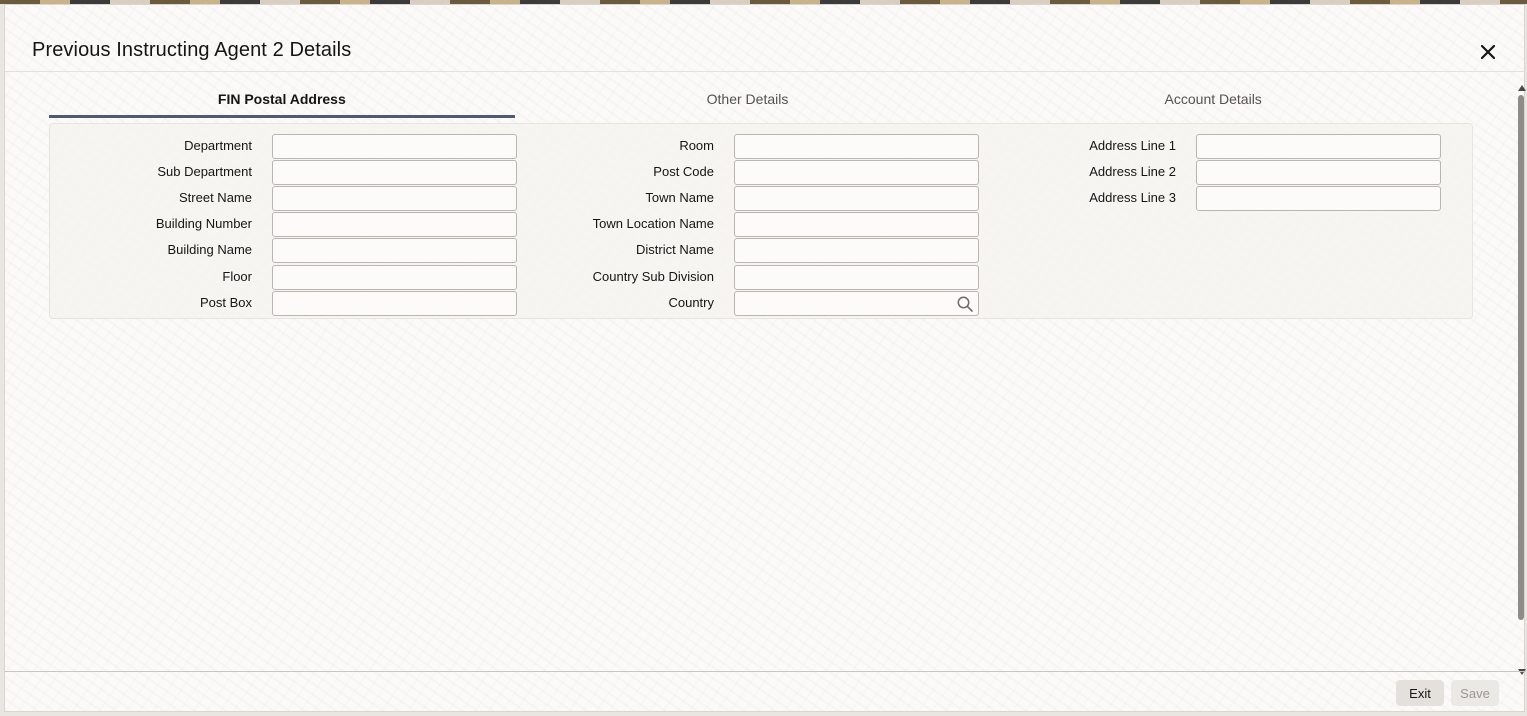 The width and height of the screenshot is (1527, 716). What do you see at coordinates (1521, 357) in the screenshot?
I see `scrollbar-thumb` at bounding box center [1521, 357].